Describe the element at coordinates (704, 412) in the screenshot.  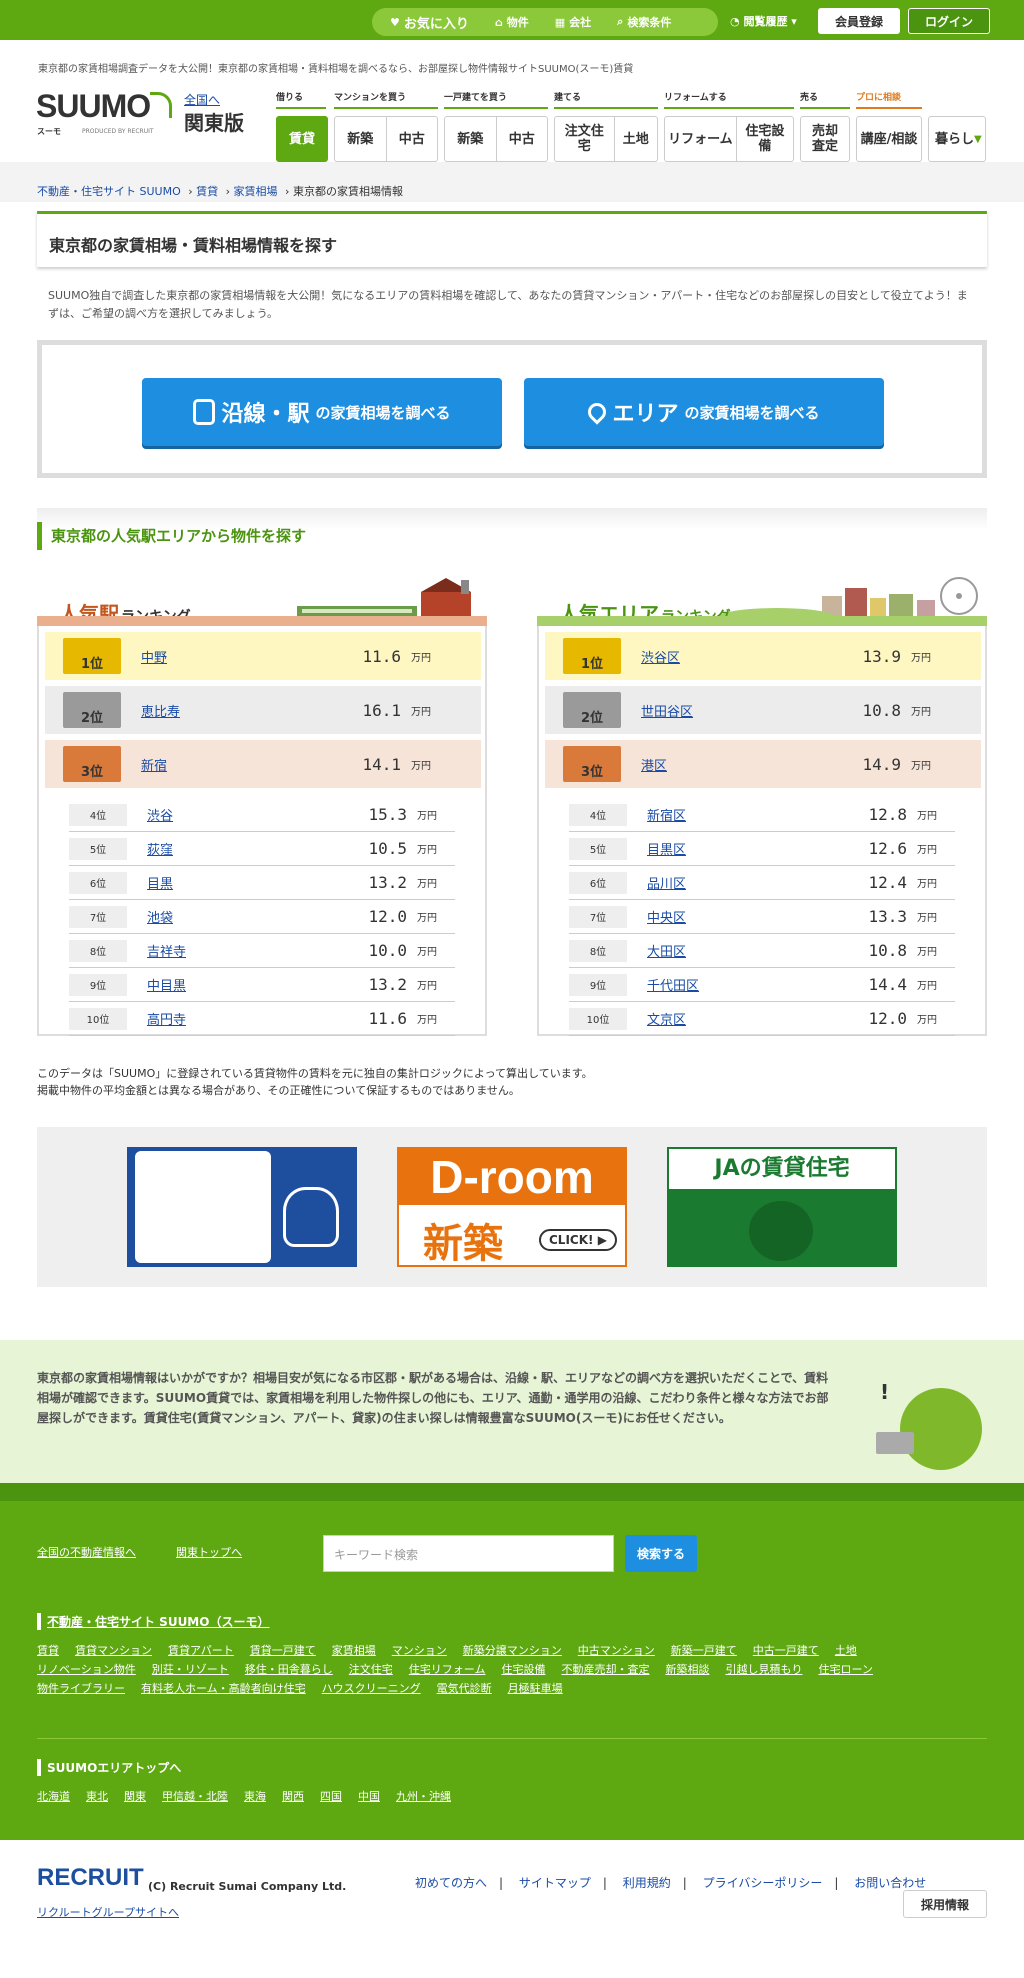
I see `area-search-button: エリア の家賃相場を調べる` at that location.